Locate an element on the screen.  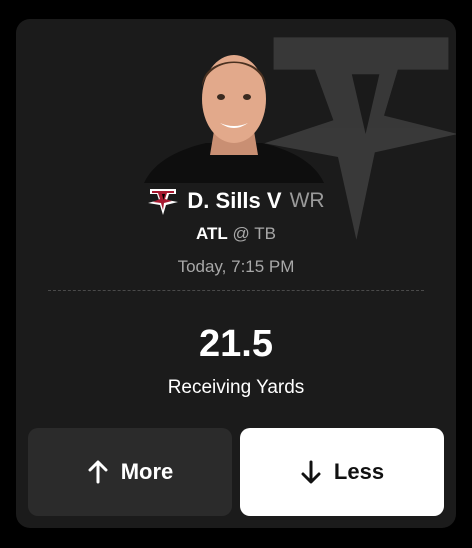
divider is located at coordinates (236, 290).